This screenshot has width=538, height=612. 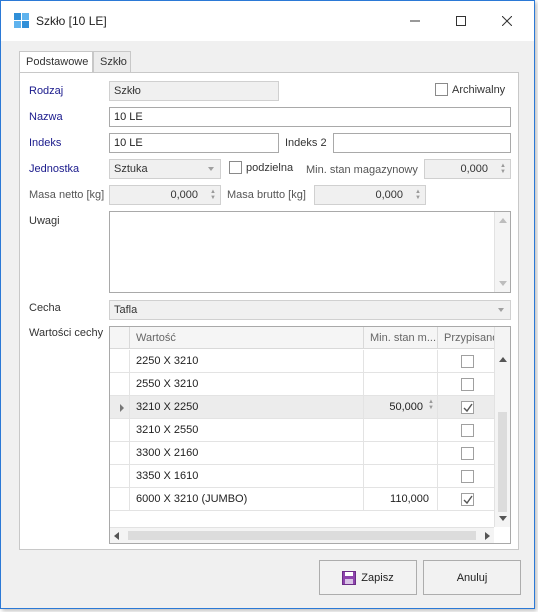 What do you see at coordinates (235, 167) in the screenshot?
I see `podzielna-checkbox` at bounding box center [235, 167].